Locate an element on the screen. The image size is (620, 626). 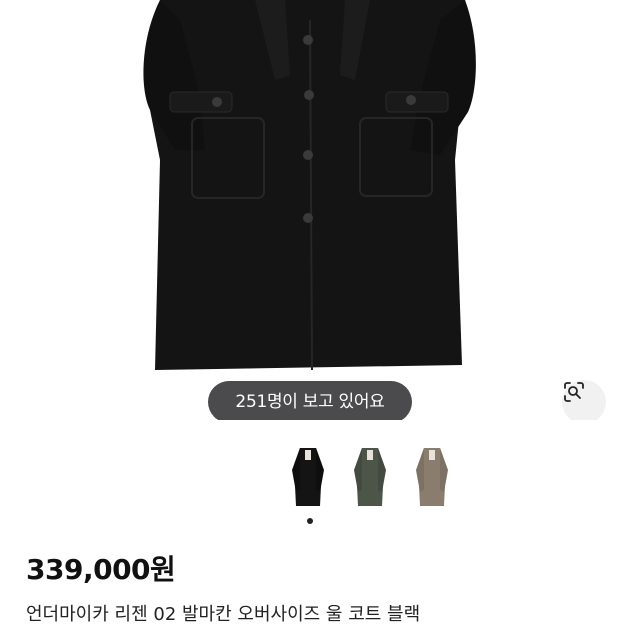
visual-search-button is located at coordinates (584, 400).